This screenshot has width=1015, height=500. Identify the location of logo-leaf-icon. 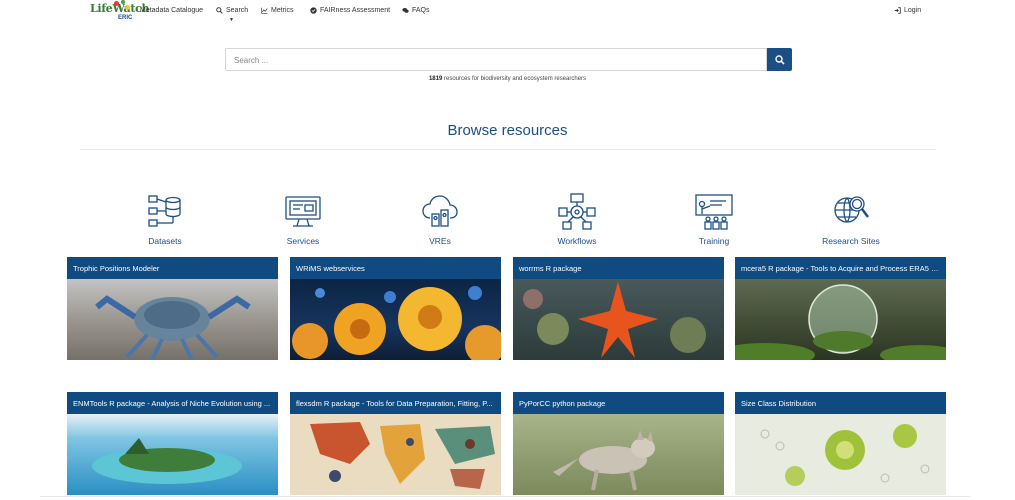
(127, 7).